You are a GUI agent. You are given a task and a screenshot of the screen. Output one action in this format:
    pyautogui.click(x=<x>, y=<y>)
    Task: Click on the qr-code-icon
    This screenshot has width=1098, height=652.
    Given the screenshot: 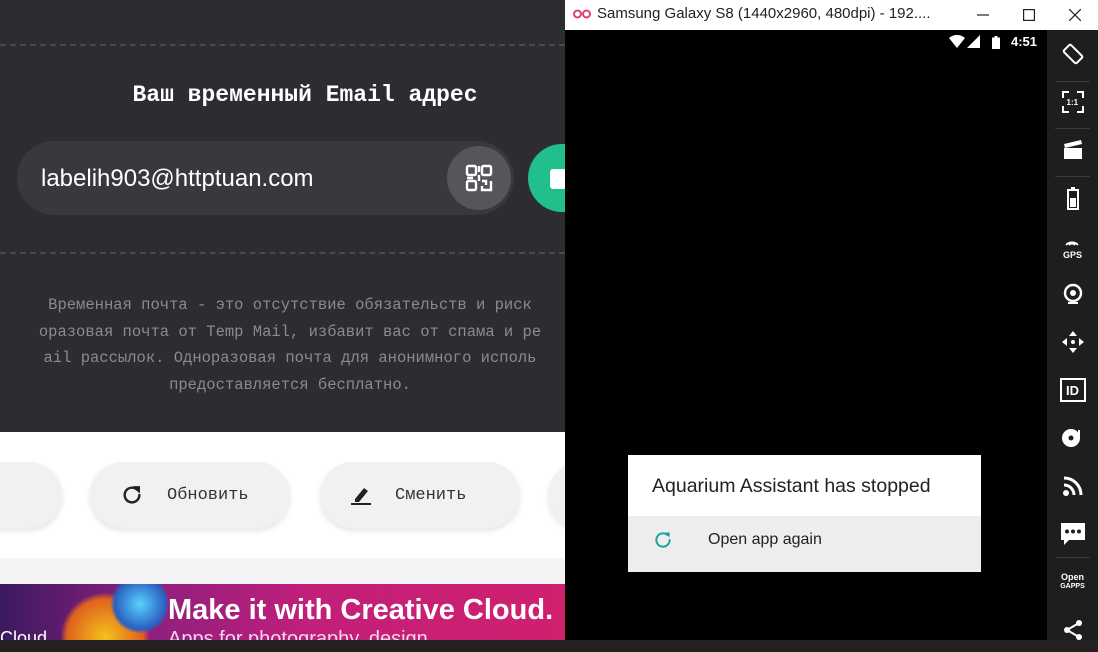 What is the action you would take?
    pyautogui.click(x=479, y=178)
    